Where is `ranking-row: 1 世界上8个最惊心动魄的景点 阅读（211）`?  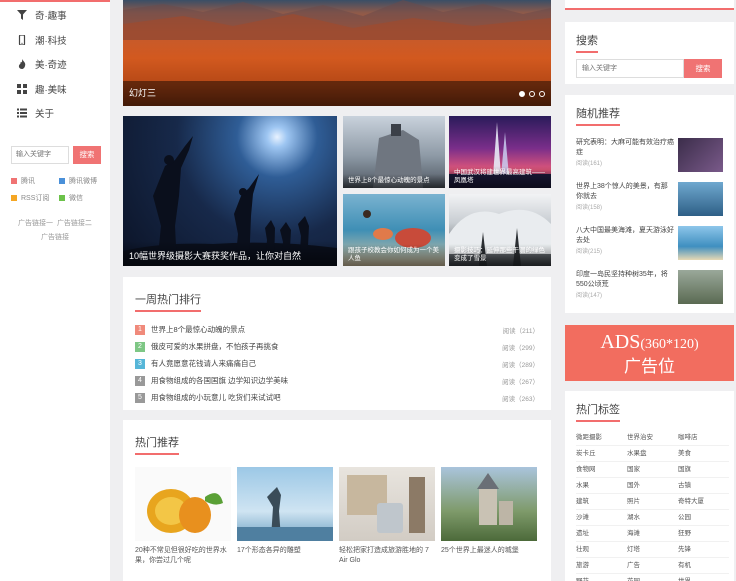
ranking-row: 1 世界上8个最惊心动魄的景点 阅读（211） is located at coordinates (337, 329).